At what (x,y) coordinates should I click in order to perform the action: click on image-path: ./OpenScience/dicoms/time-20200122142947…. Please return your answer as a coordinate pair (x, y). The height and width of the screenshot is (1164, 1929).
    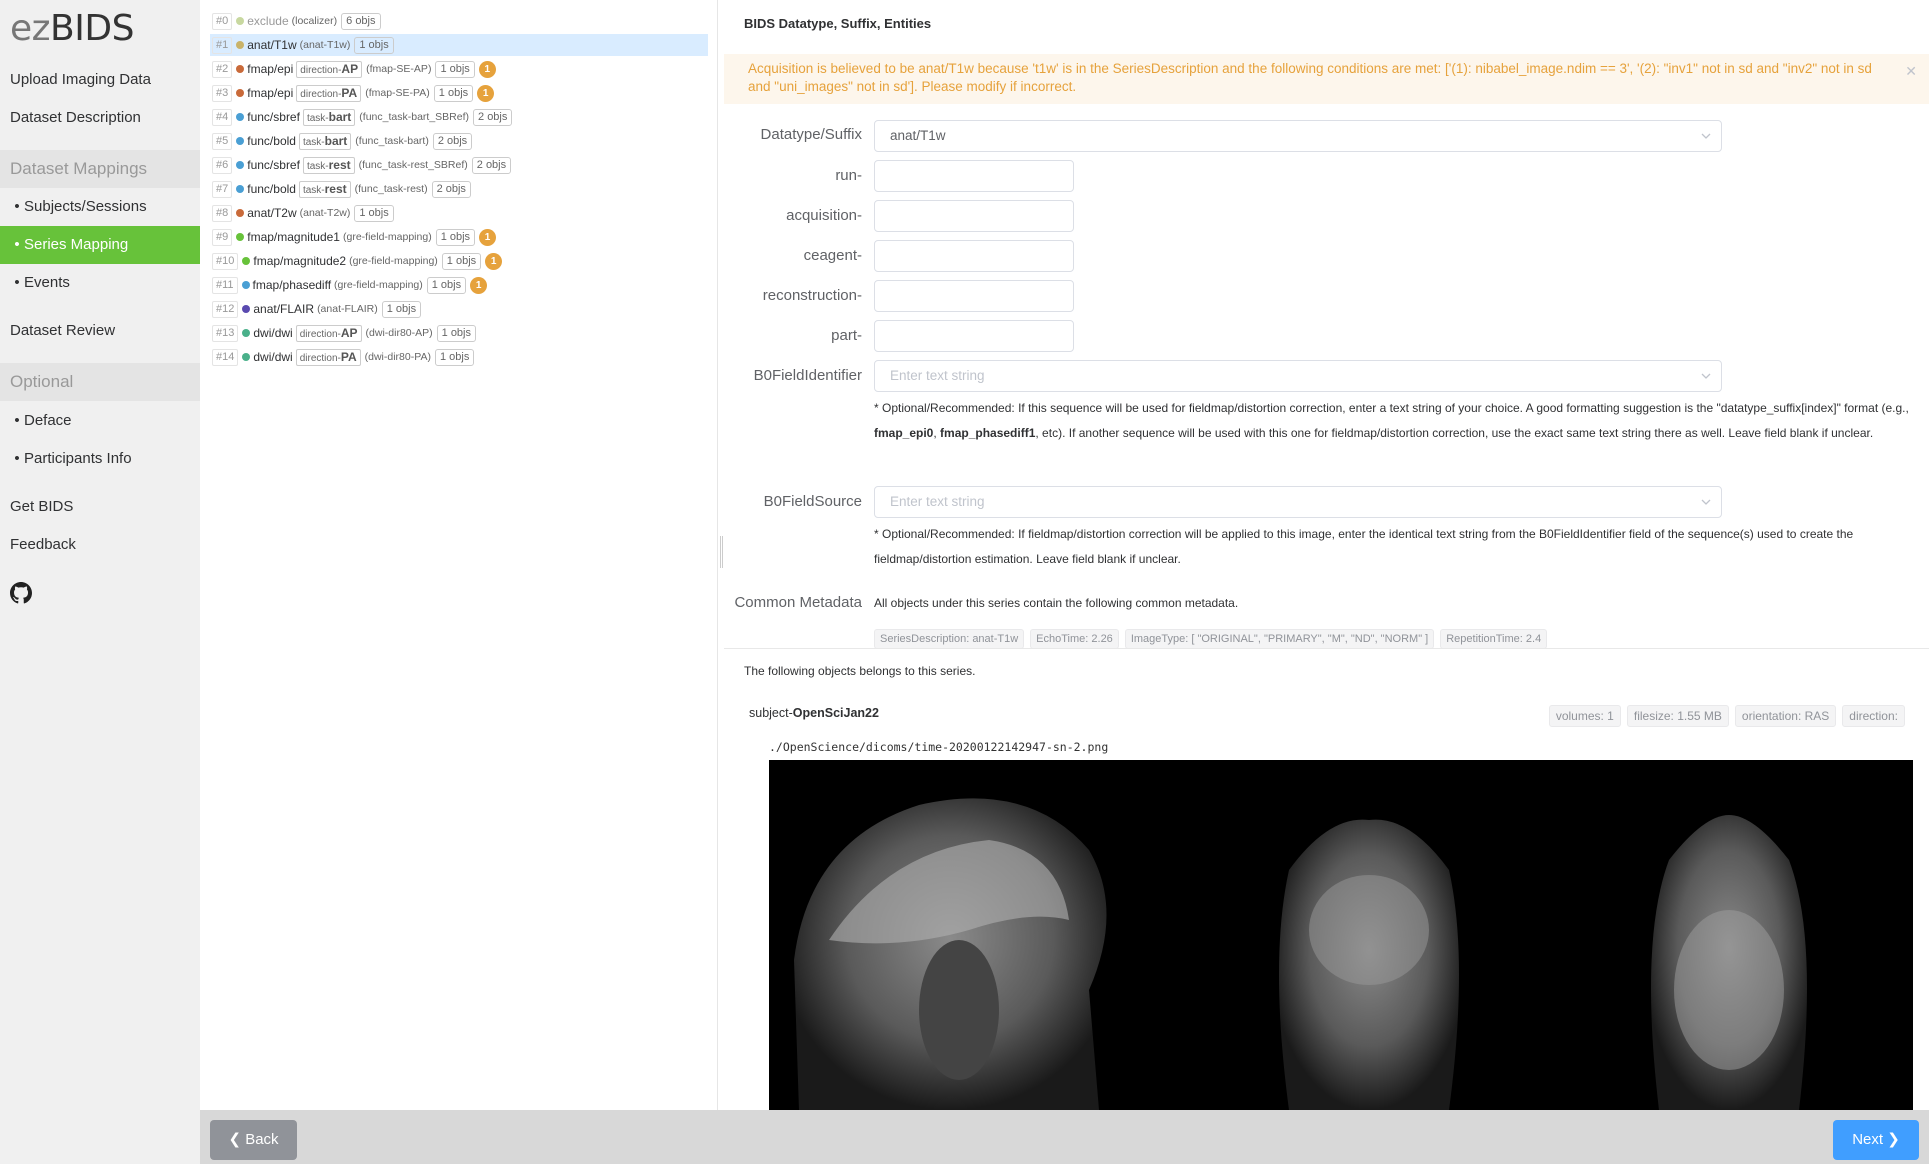
    Looking at the image, I should click on (939, 747).